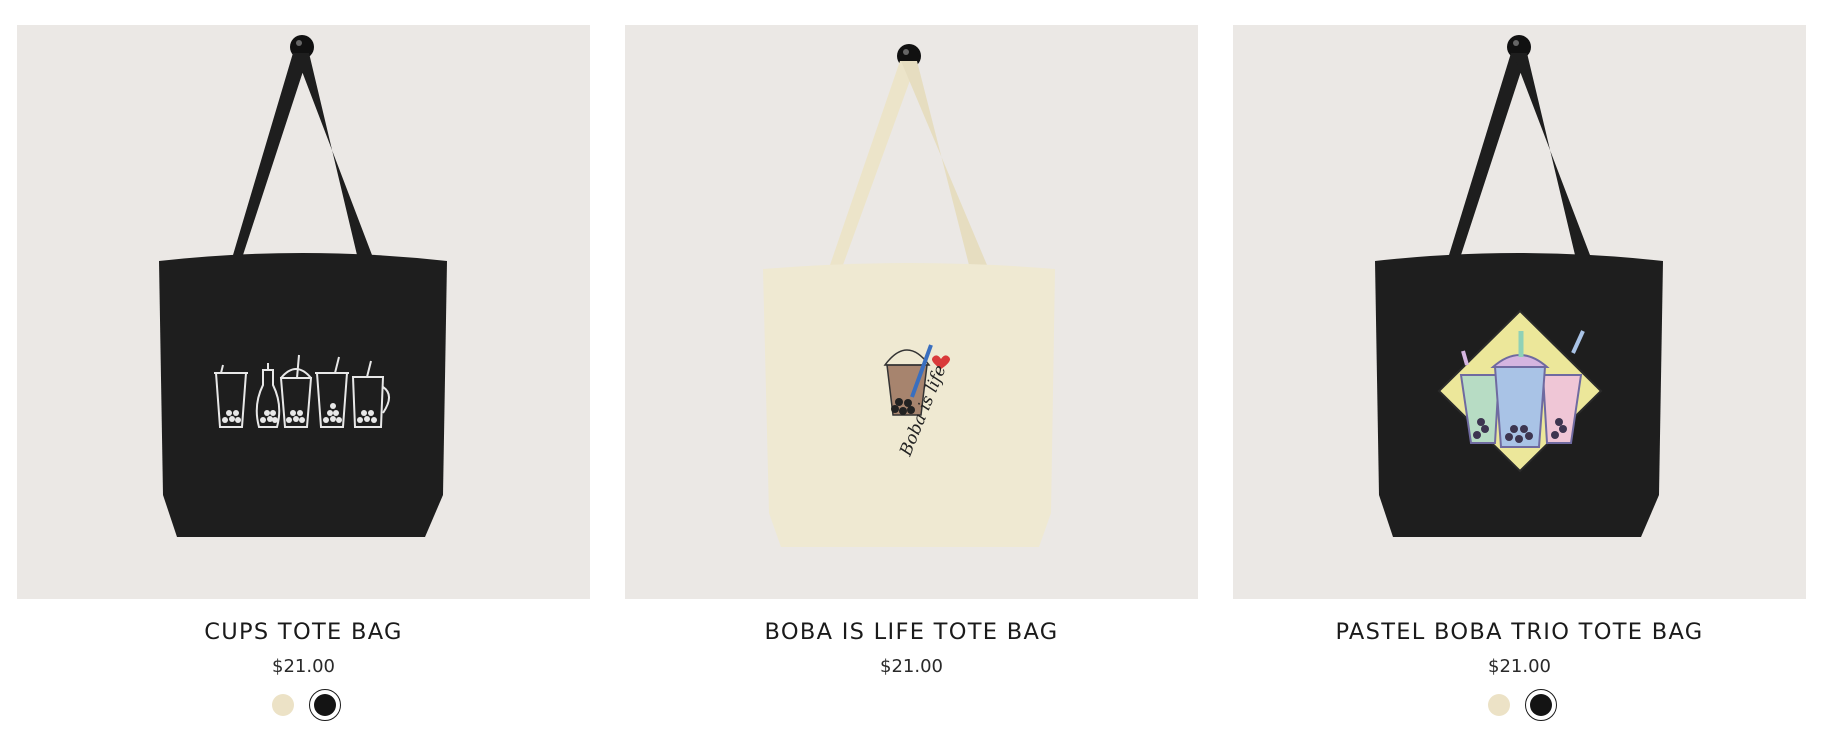  Describe the element at coordinates (303, 632) in the screenshot. I see `product-title: CUPS TOTE BAG` at that location.